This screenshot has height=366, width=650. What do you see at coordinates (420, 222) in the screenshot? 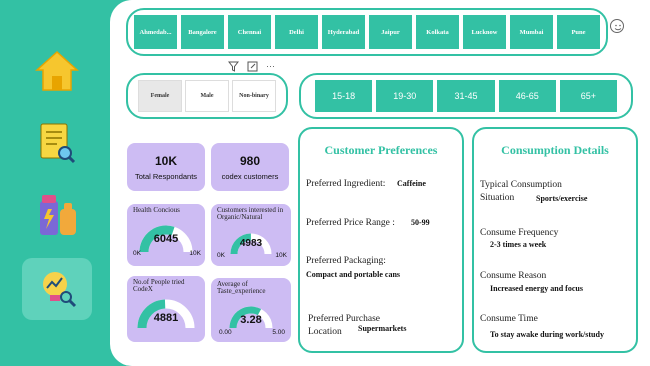
I see `price-value: 50-99` at bounding box center [420, 222].